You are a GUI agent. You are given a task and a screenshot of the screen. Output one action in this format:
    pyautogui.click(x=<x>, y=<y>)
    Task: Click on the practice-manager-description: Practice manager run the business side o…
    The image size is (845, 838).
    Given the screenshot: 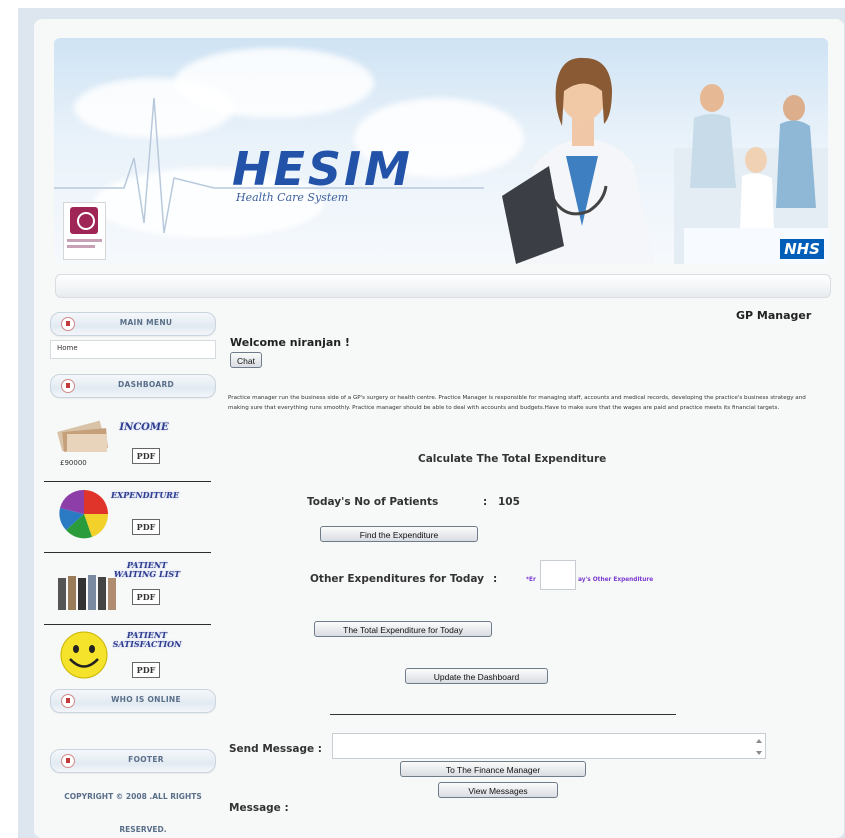 What is the action you would take?
    pyautogui.click(x=517, y=403)
    